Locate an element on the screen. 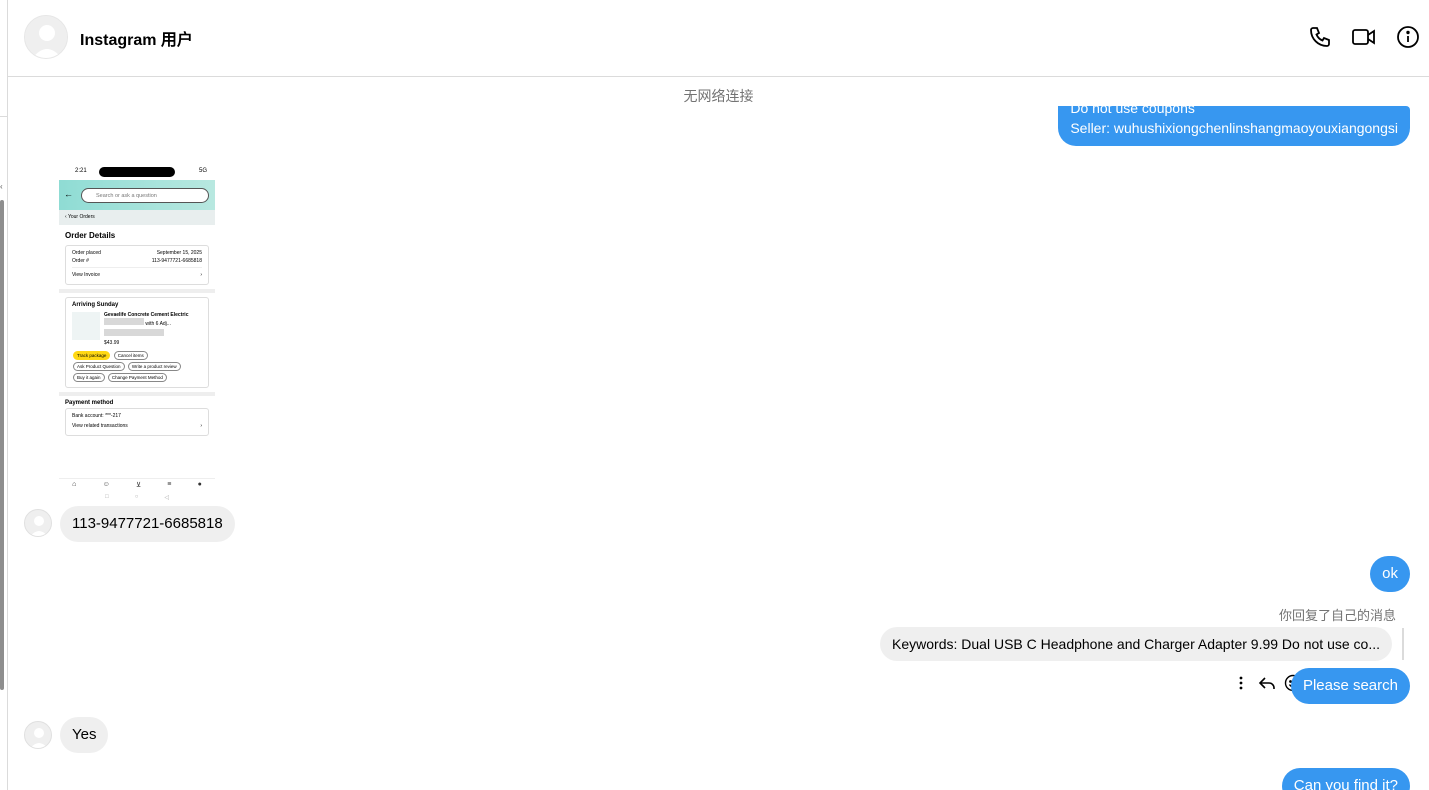 Image resolution: width=1429 pixels, height=790 pixels. incoming-message: 113-9477721-6685818 is located at coordinates (147, 524).